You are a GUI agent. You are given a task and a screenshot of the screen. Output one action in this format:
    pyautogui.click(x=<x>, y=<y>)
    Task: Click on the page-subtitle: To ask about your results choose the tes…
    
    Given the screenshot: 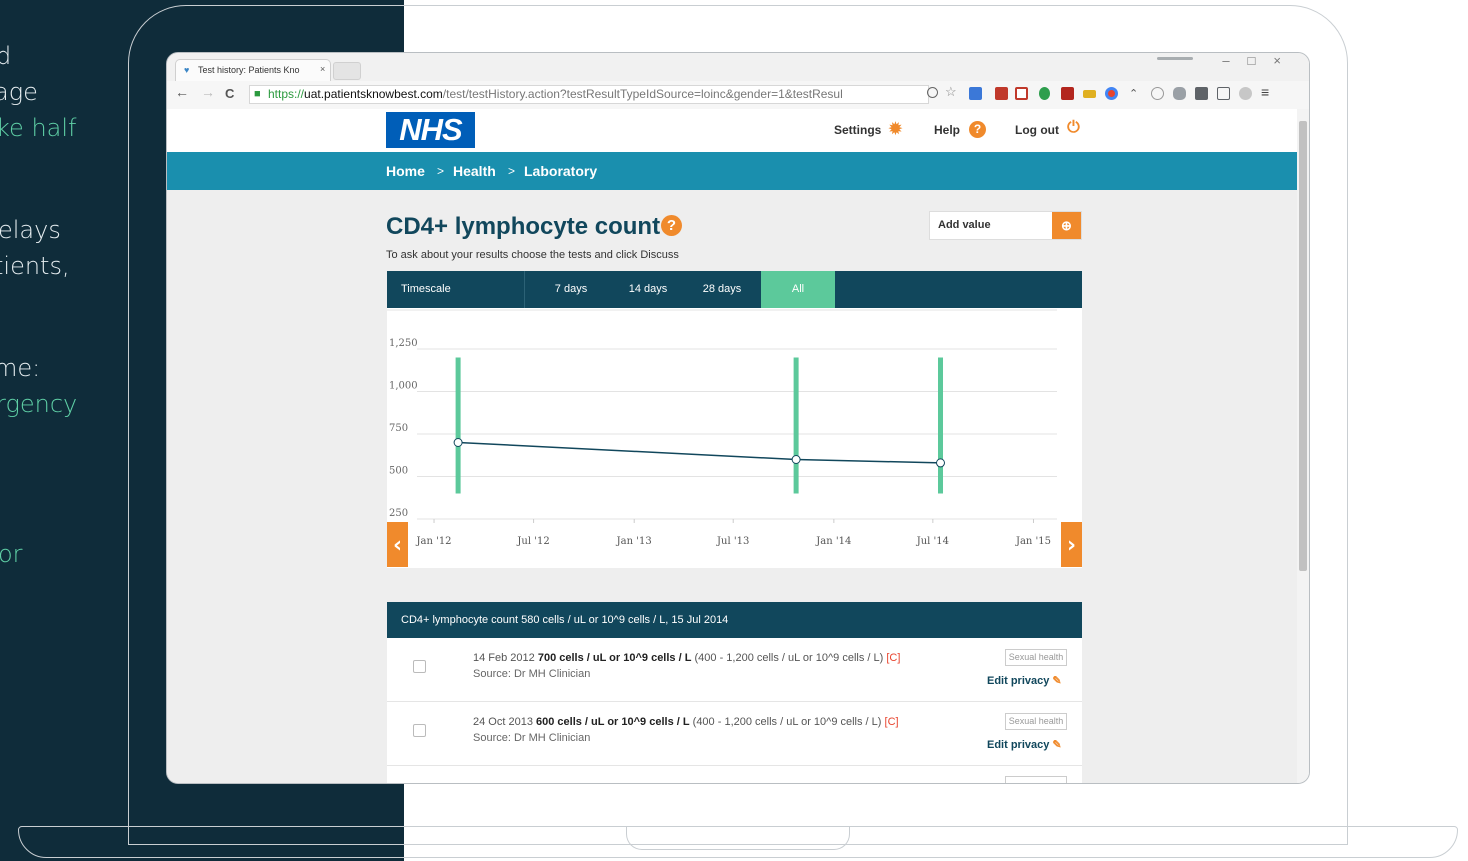 What is the action you would take?
    pyautogui.click(x=532, y=255)
    